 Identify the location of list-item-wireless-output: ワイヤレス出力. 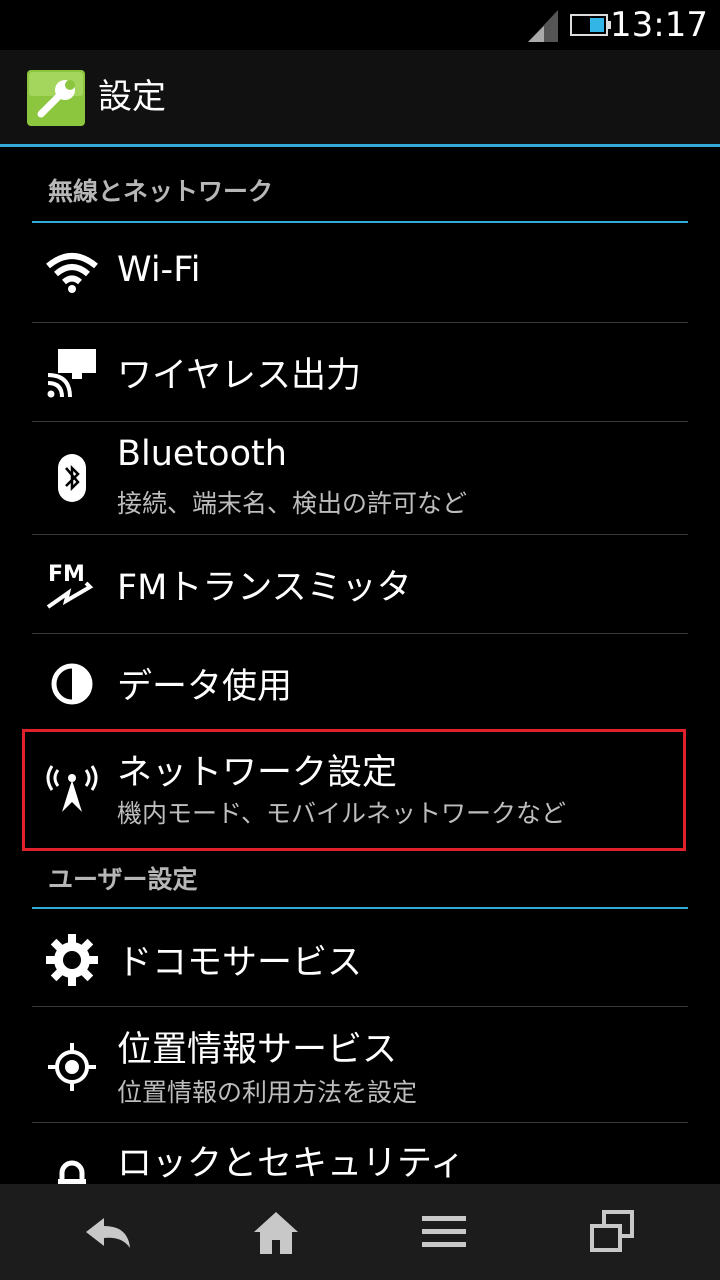
(360, 372).